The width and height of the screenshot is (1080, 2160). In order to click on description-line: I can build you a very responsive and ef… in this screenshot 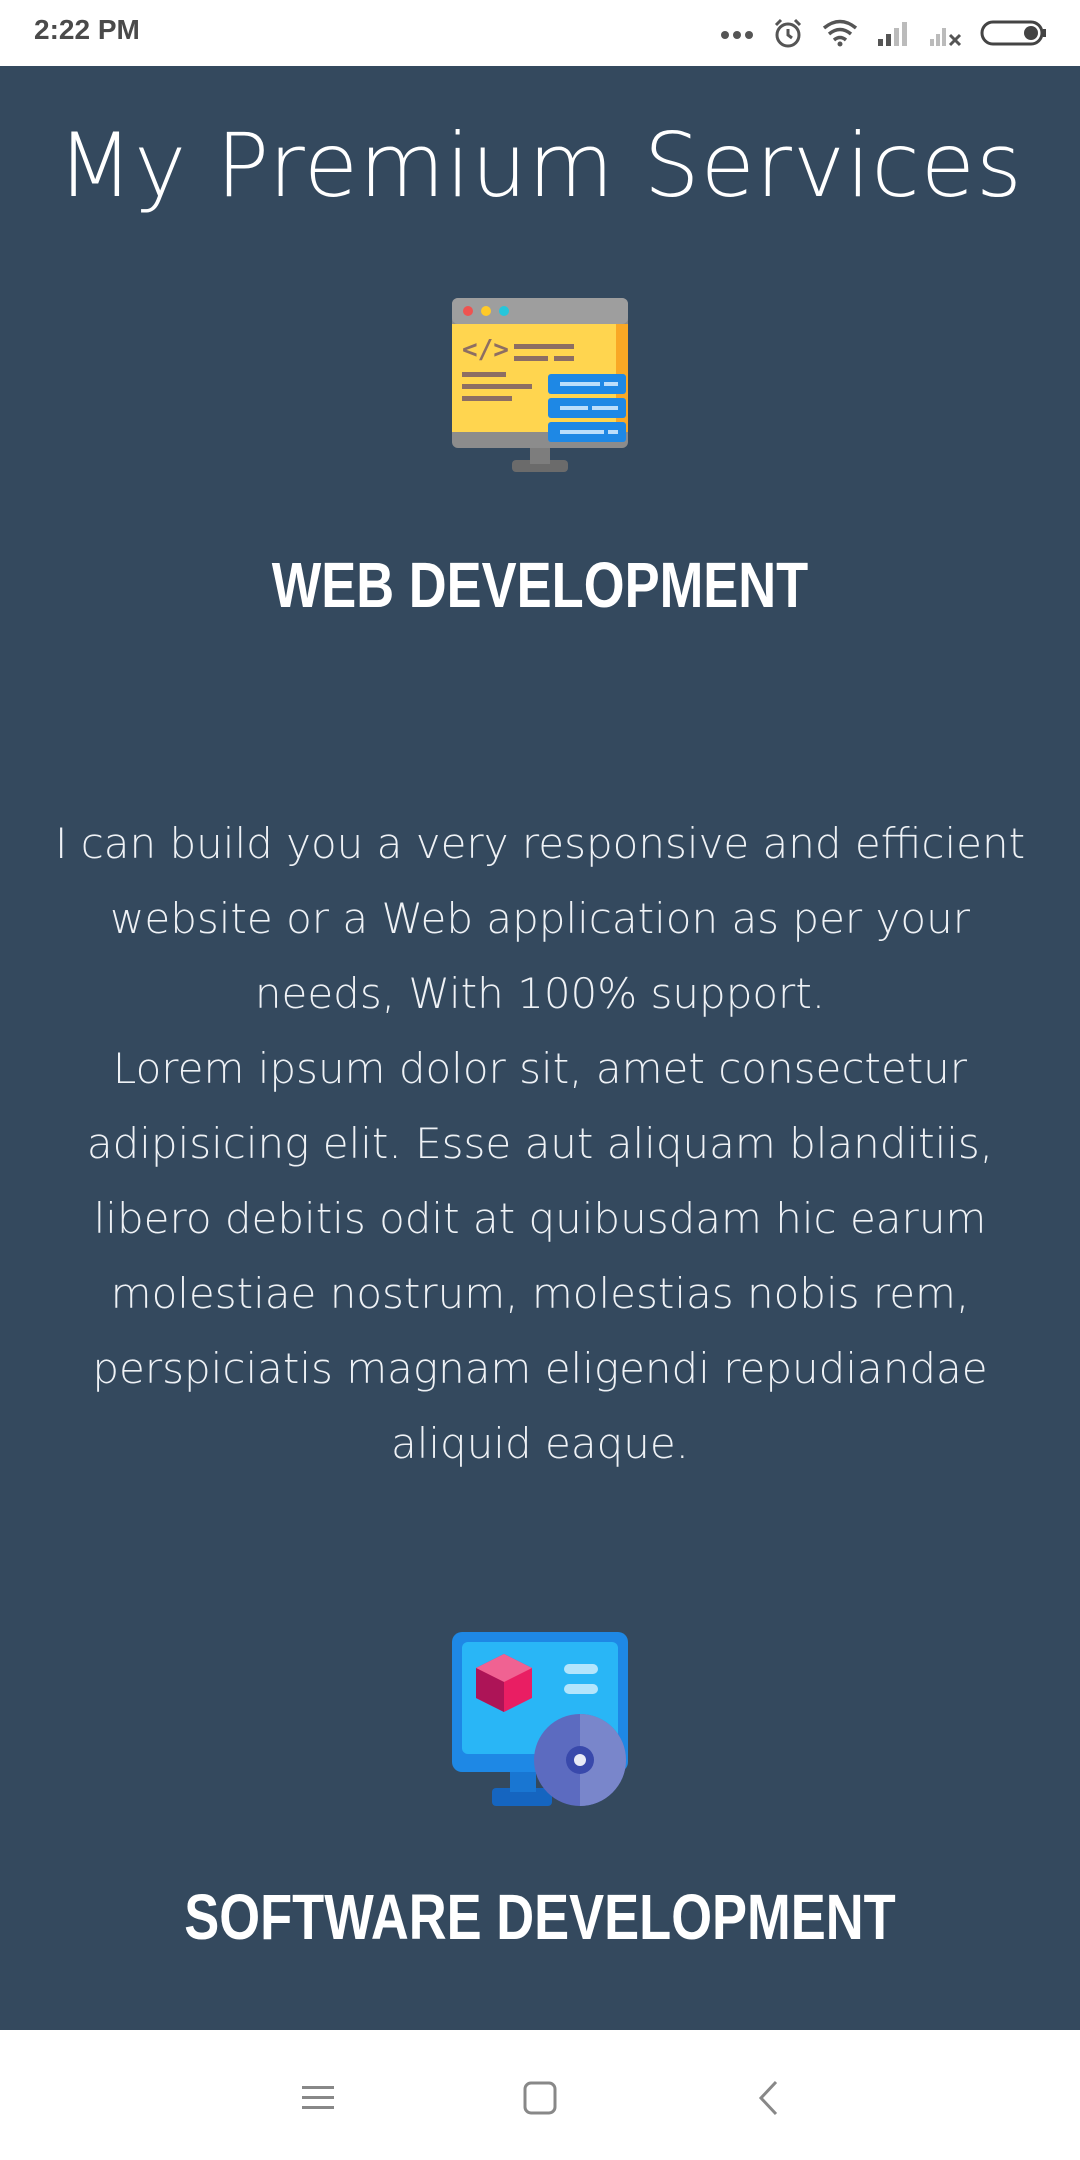, I will do `click(540, 843)`.